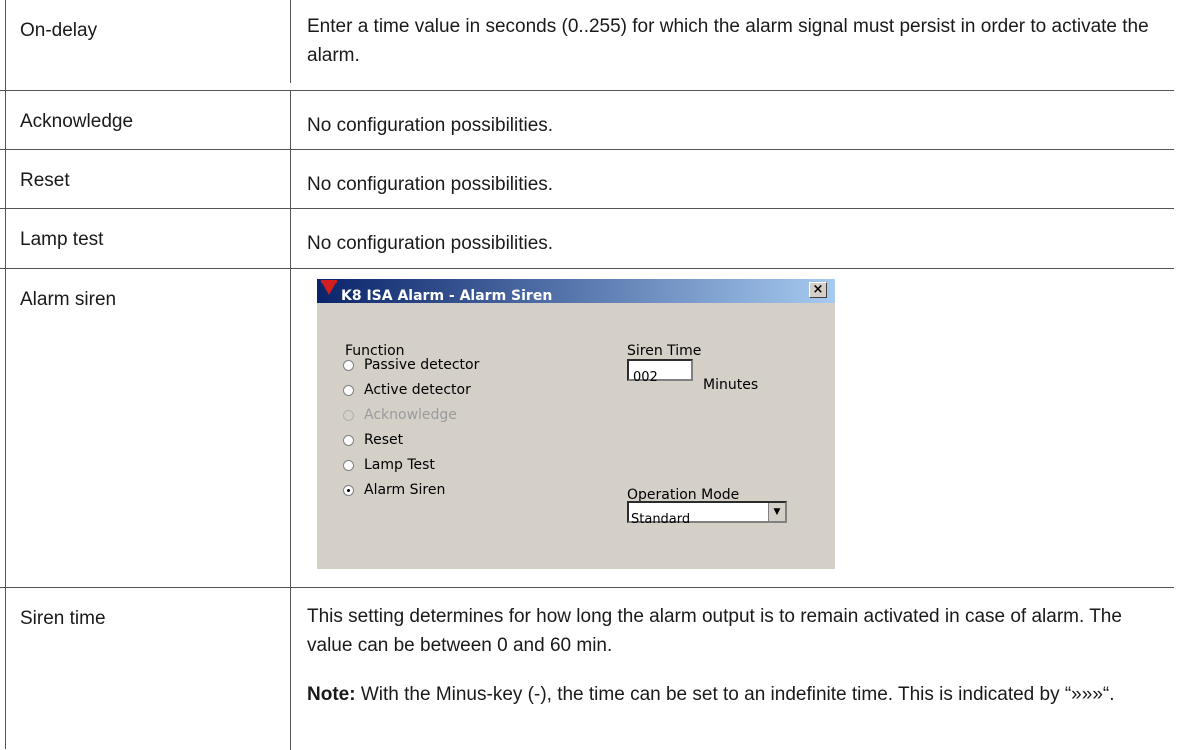 This screenshot has width=1188, height=750. What do you see at coordinates (731, 385) in the screenshot?
I see `siren-time-unit: Minutes` at bounding box center [731, 385].